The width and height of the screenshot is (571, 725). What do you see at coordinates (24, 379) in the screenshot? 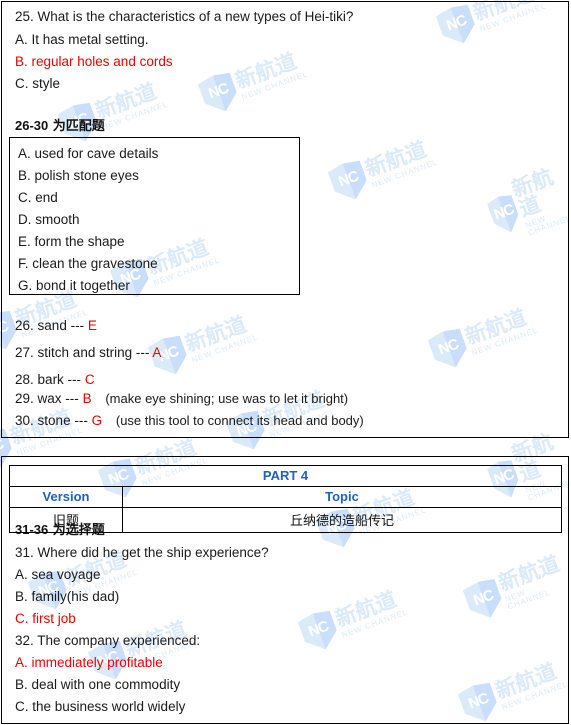
I see `matching-answer-number: 28.` at bounding box center [24, 379].